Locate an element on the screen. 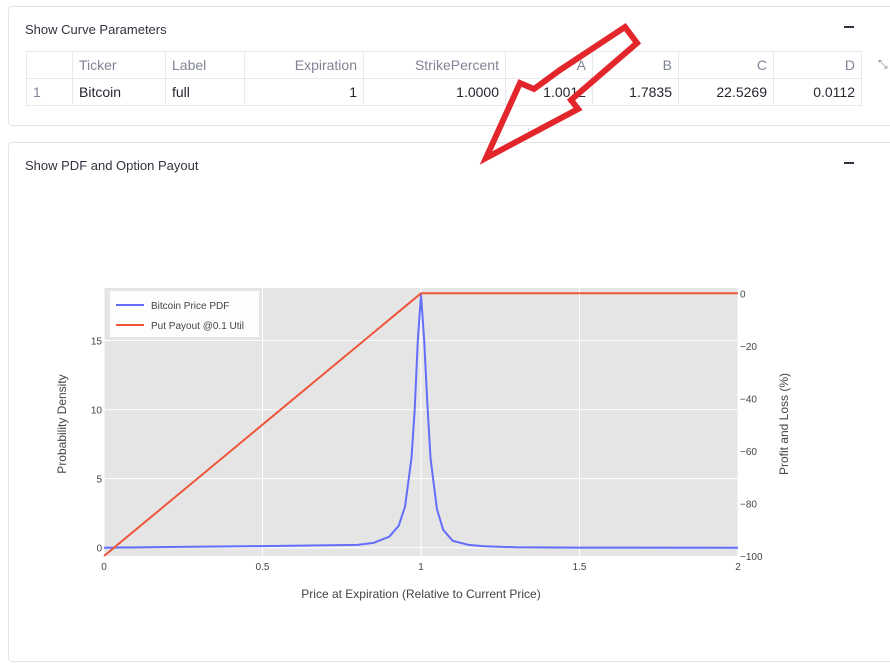  legend-label-put: Put Payout @0.1 Util is located at coordinates (197, 326).